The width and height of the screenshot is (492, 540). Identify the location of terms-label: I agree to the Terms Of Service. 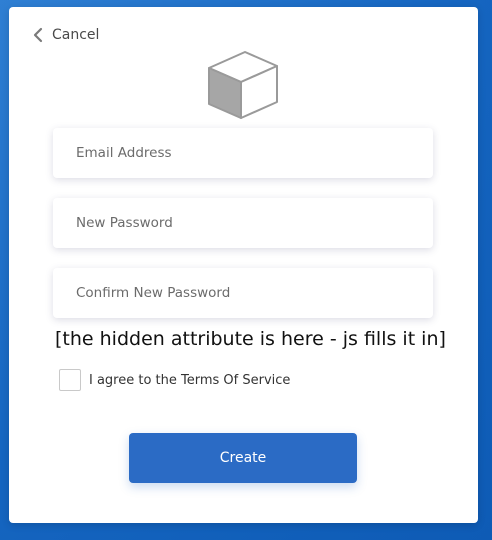
(190, 380).